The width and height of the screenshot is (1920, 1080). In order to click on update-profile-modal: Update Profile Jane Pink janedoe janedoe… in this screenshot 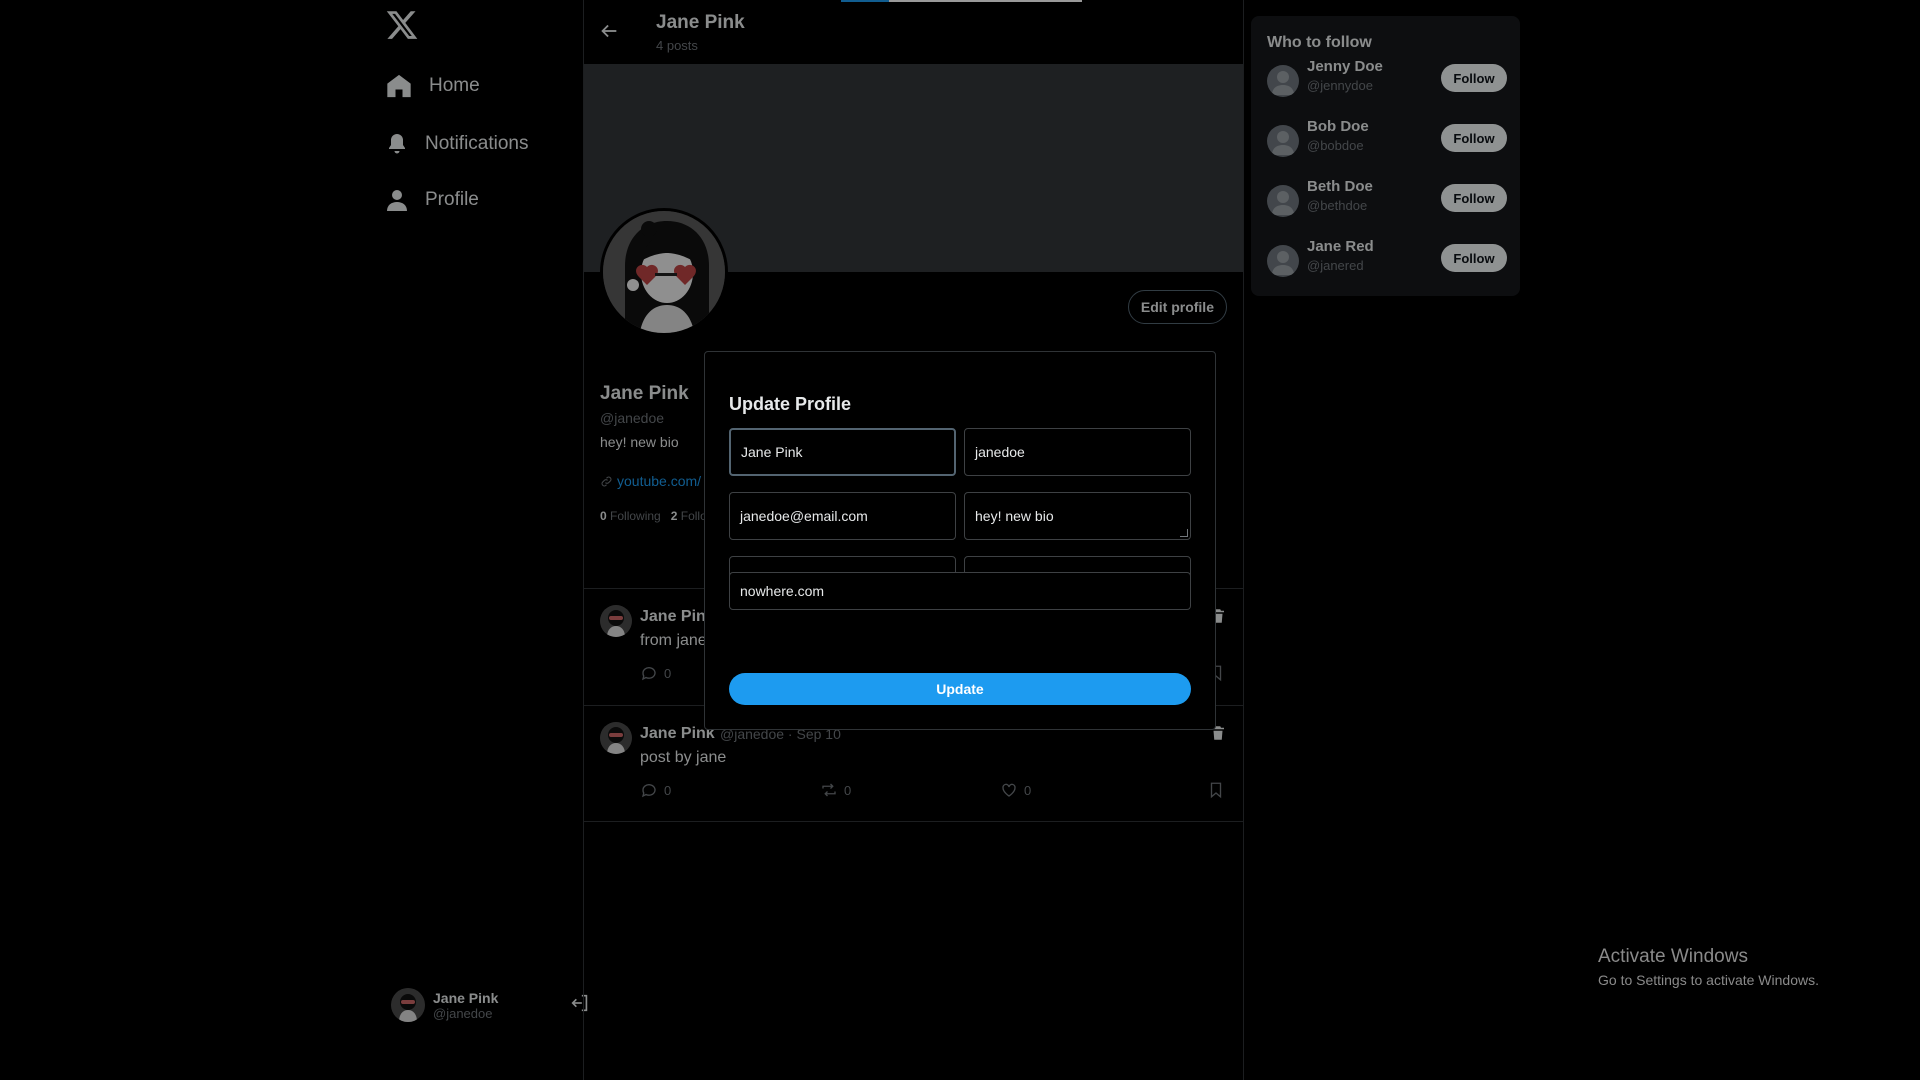, I will do `click(960, 540)`.